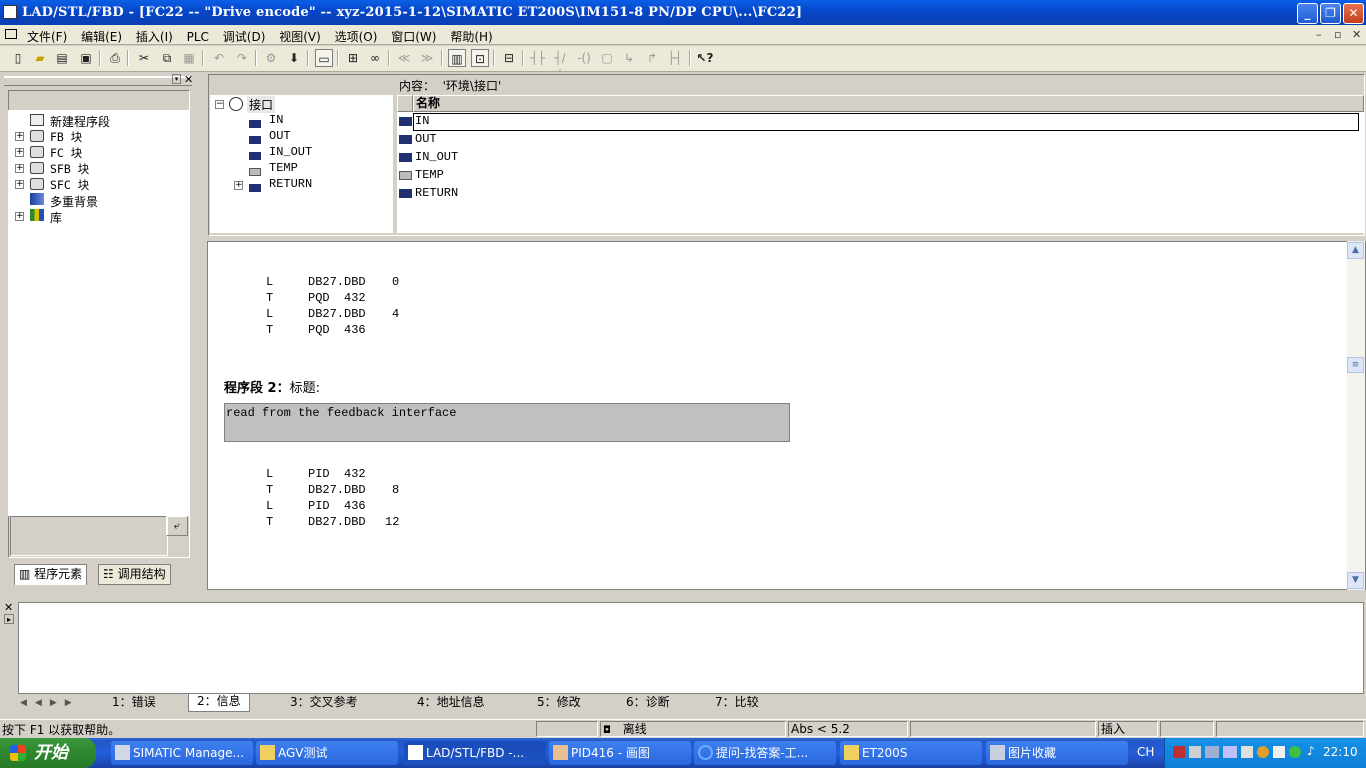  What do you see at coordinates (356, 36) in the screenshot?
I see `menu-options: 选项(O)` at bounding box center [356, 36].